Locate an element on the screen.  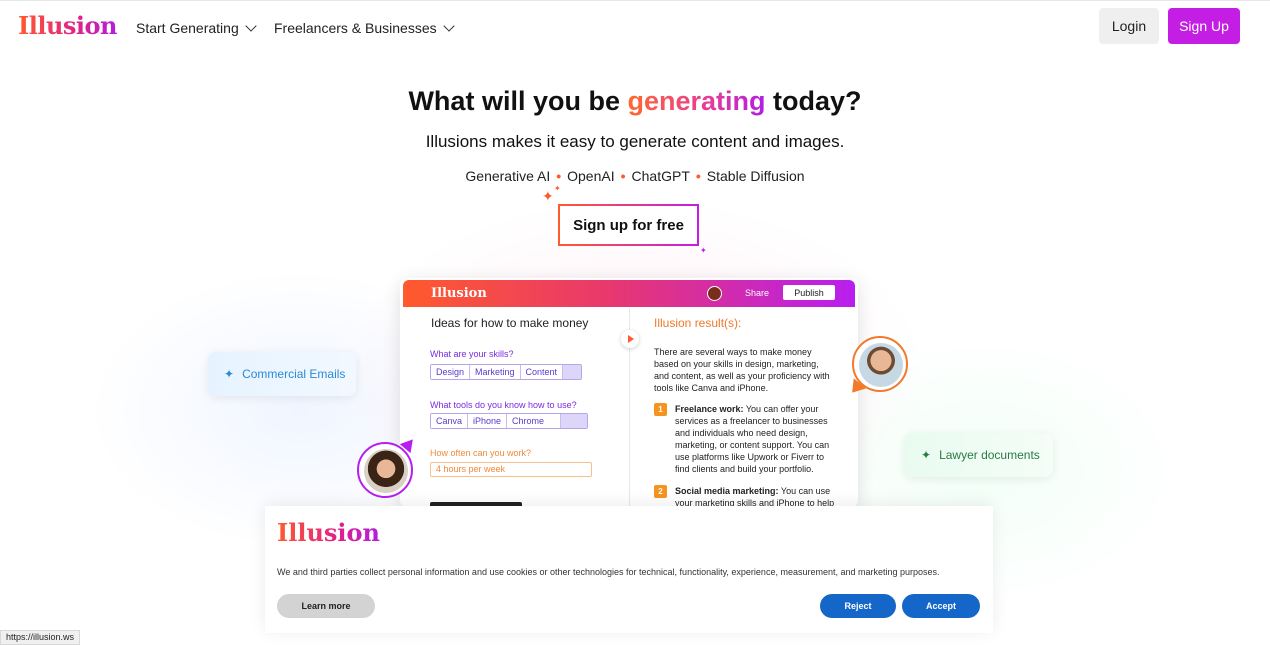
number-badge: 1 is located at coordinates (660, 409).